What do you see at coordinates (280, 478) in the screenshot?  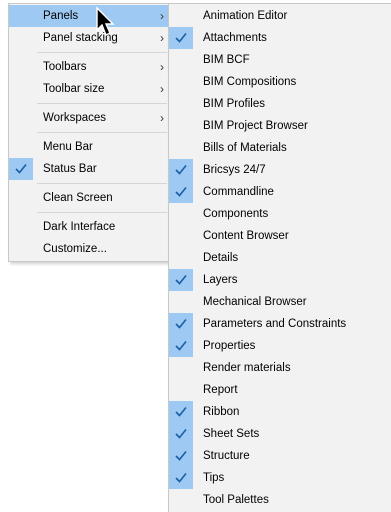 I see `panel-item-tips: Tips` at bounding box center [280, 478].